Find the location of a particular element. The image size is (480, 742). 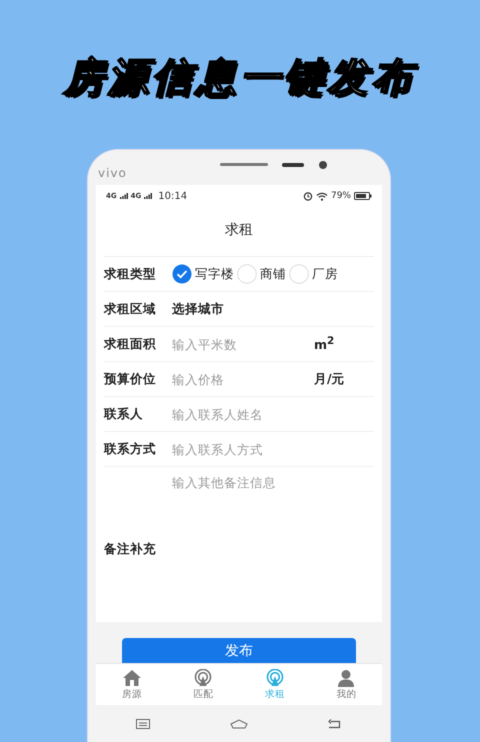

person-icon is located at coordinates (346, 677).